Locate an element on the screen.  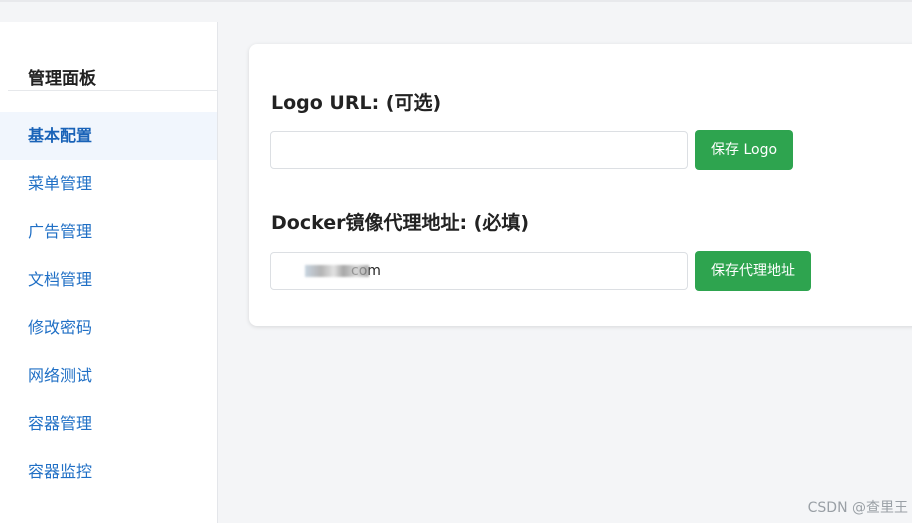
logo-url-label: Logo URL: (可选) is located at coordinates (356, 103).